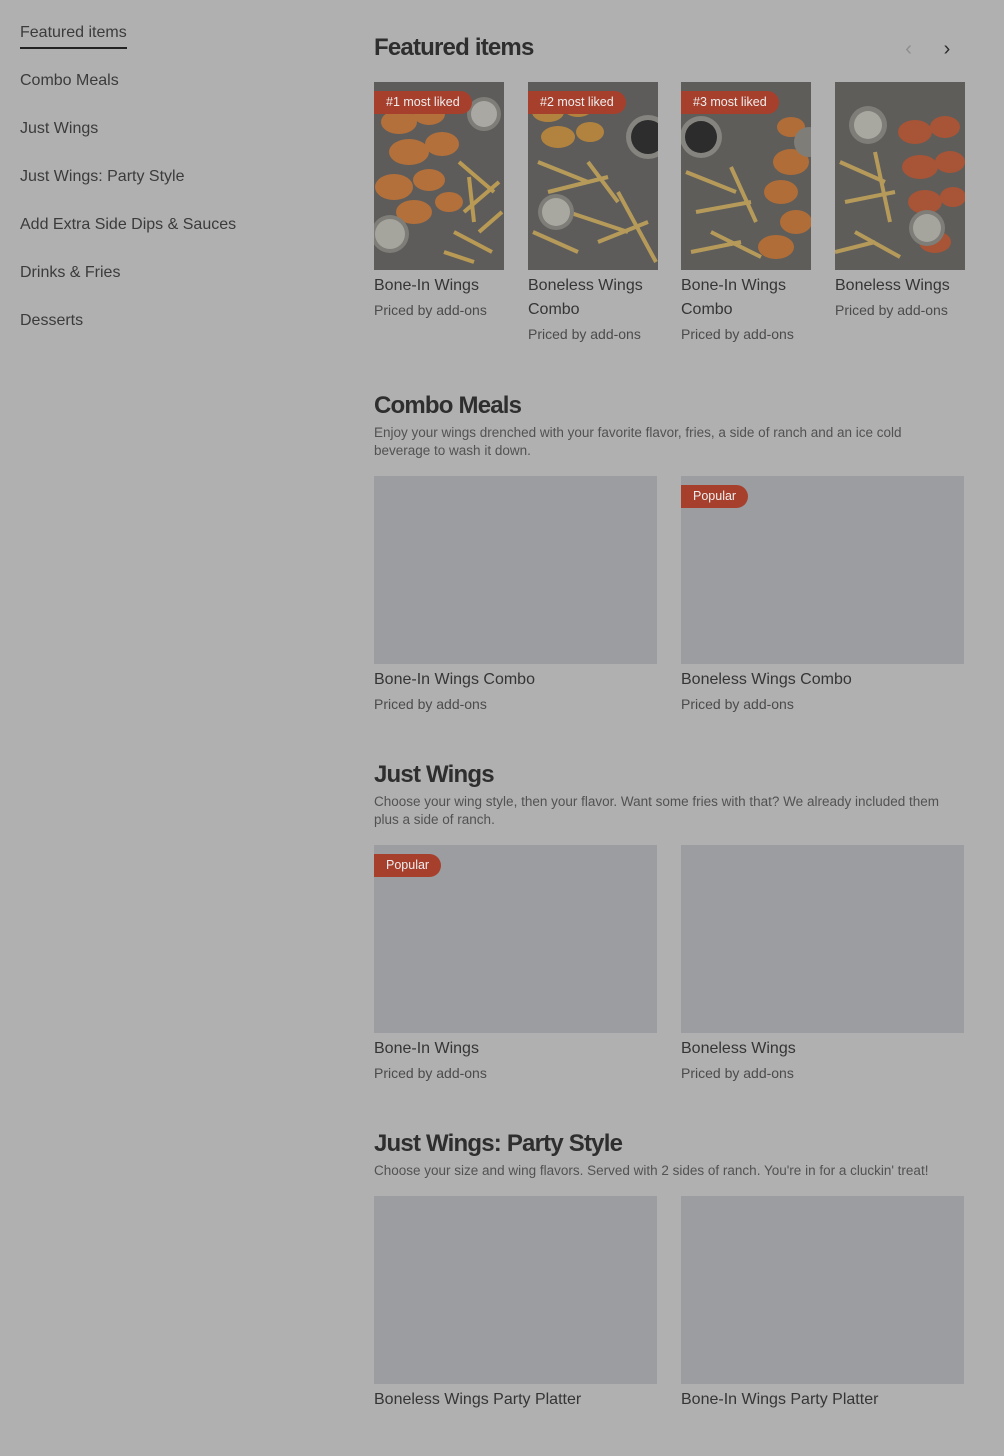 This screenshot has width=1004, height=1456. What do you see at coordinates (439, 176) in the screenshot?
I see `food-image: #1 most liked` at bounding box center [439, 176].